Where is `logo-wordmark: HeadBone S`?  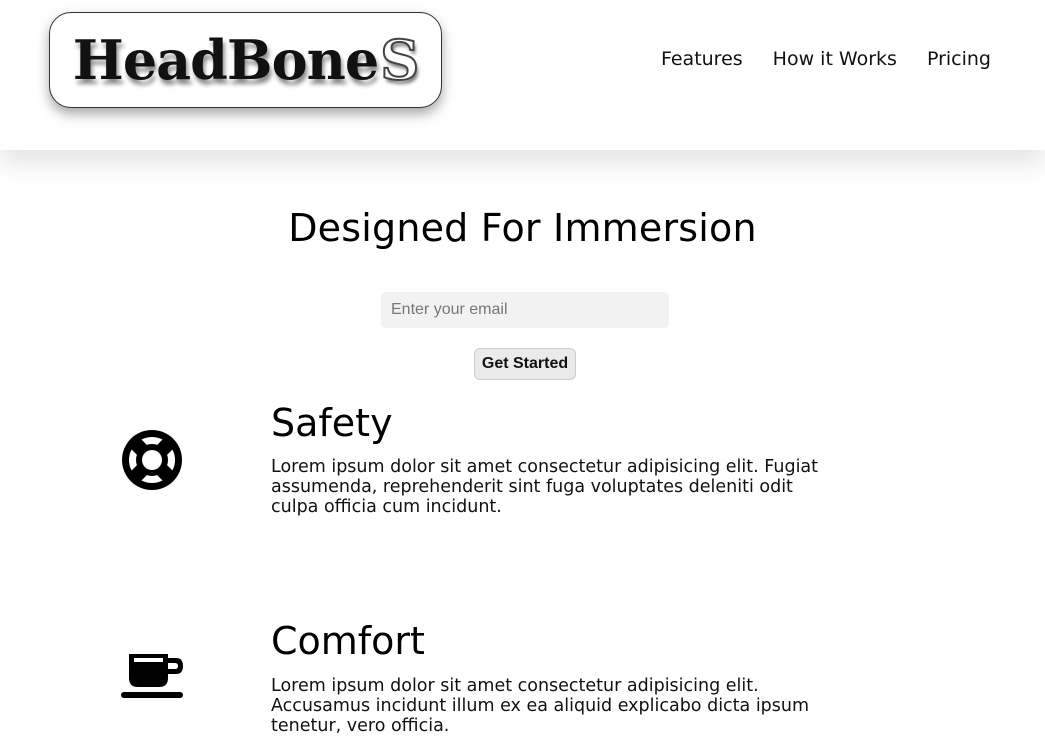 logo-wordmark: HeadBone S is located at coordinates (246, 60).